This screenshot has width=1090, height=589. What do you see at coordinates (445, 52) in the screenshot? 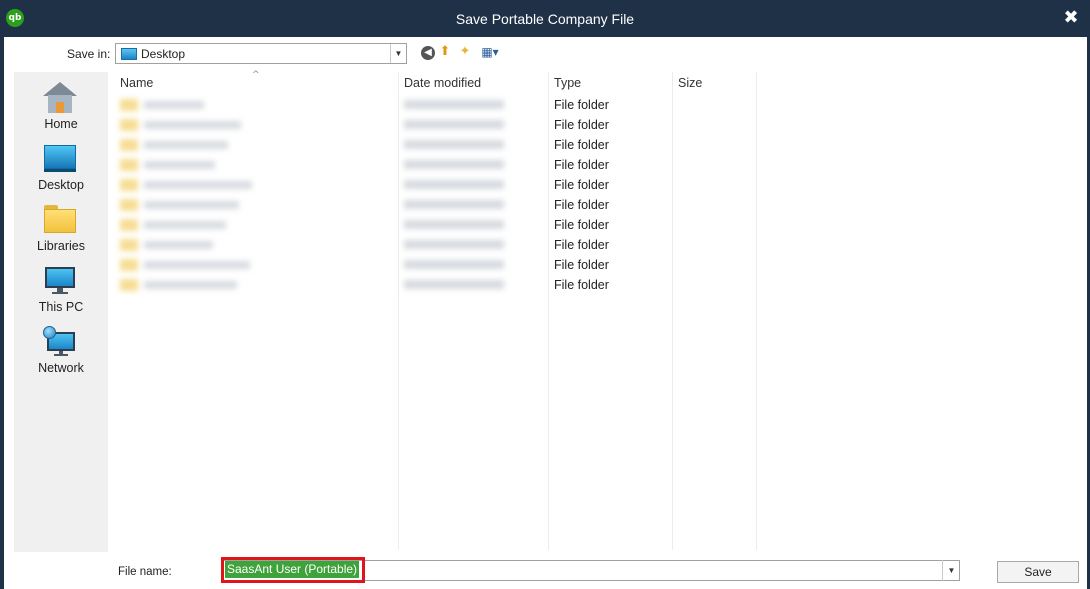
I see `up-one-level-button: ⬆` at bounding box center [445, 52].